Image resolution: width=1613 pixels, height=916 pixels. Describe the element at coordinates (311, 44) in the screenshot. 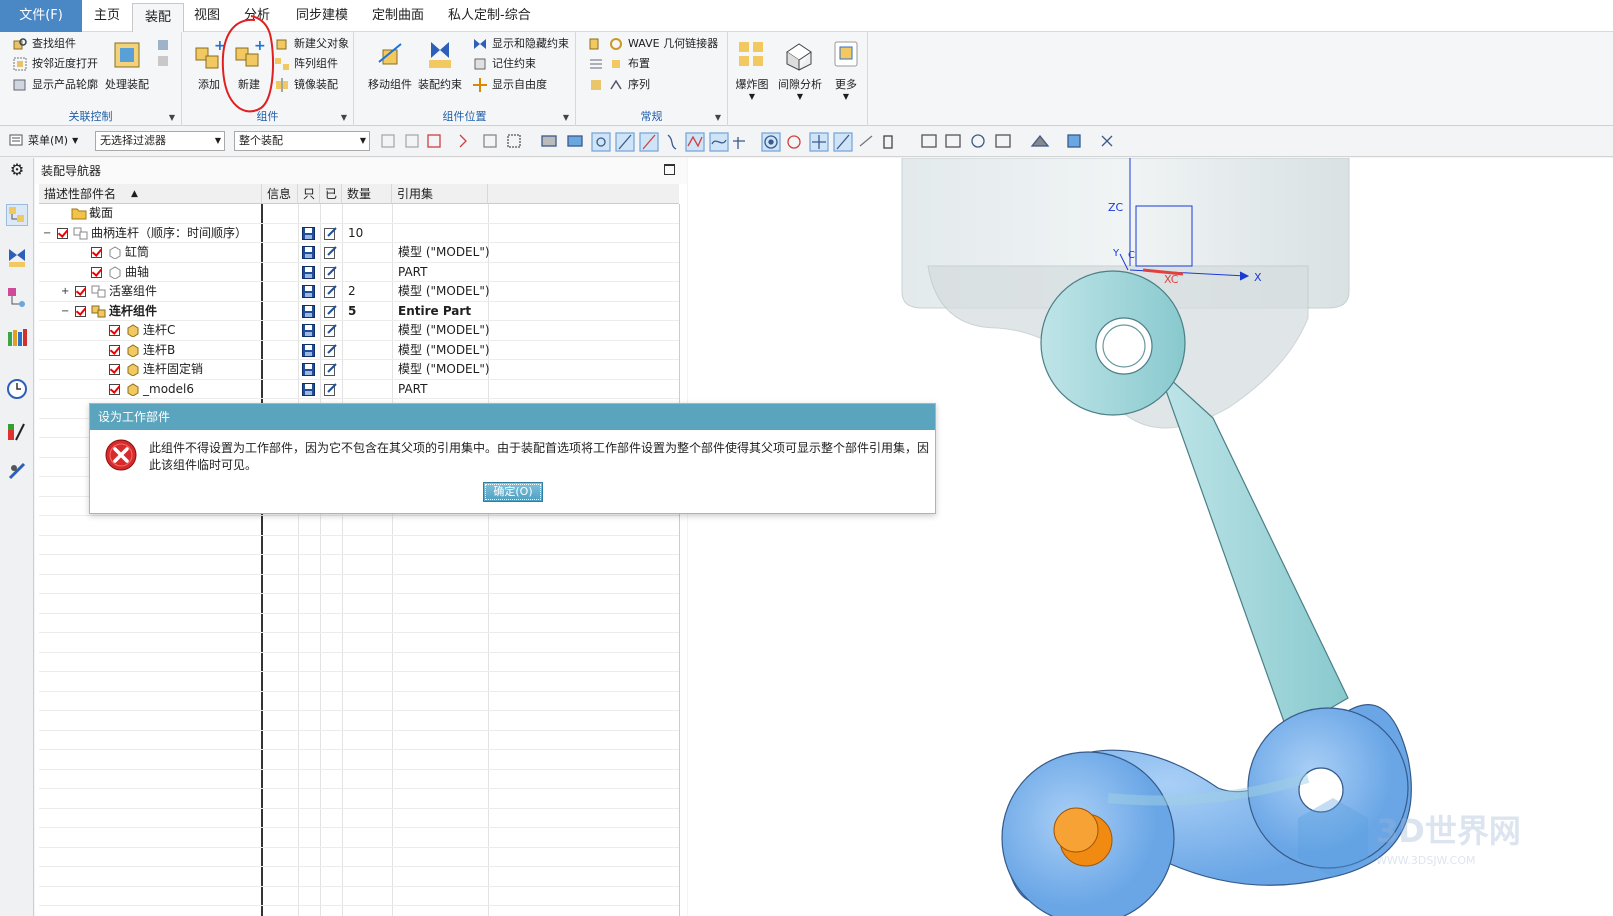

I see `new-parent-button: 新建父对象` at that location.